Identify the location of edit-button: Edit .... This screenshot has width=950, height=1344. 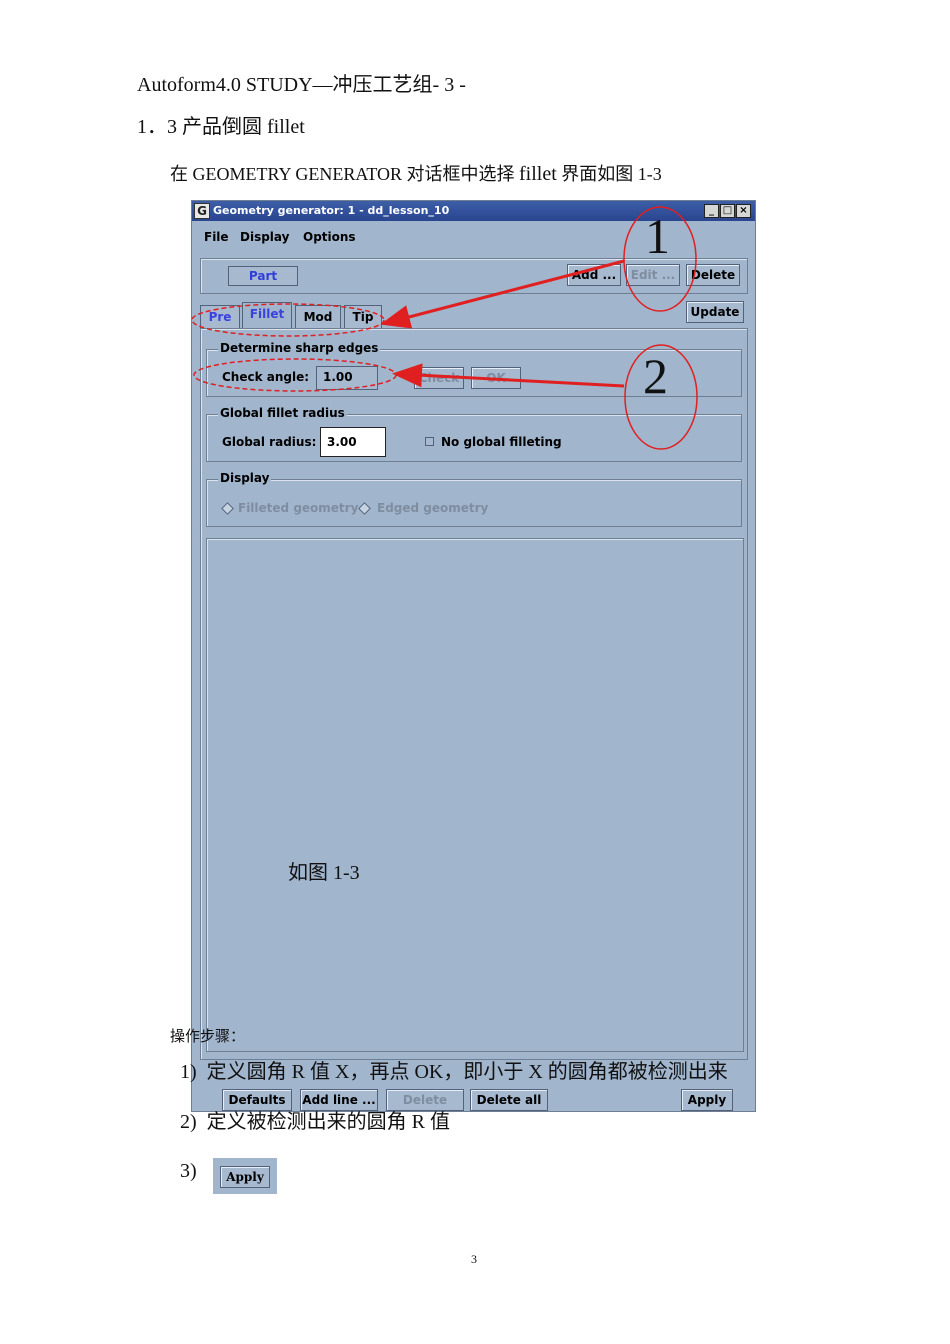
(653, 275).